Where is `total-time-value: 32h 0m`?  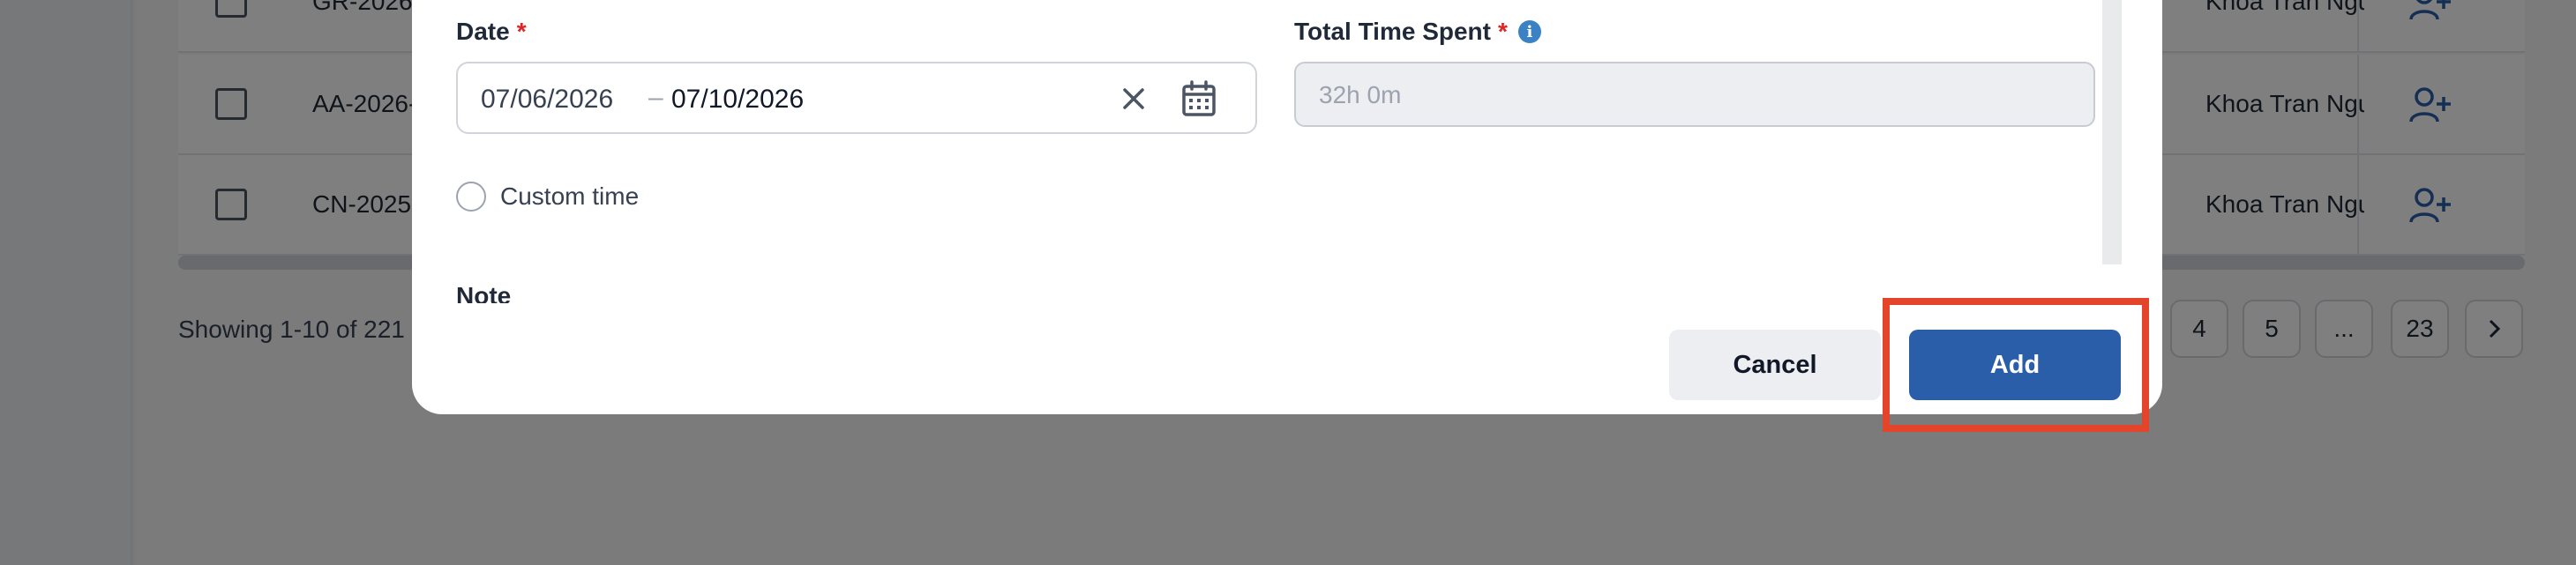
total-time-value: 32h 0m is located at coordinates (1361, 94).